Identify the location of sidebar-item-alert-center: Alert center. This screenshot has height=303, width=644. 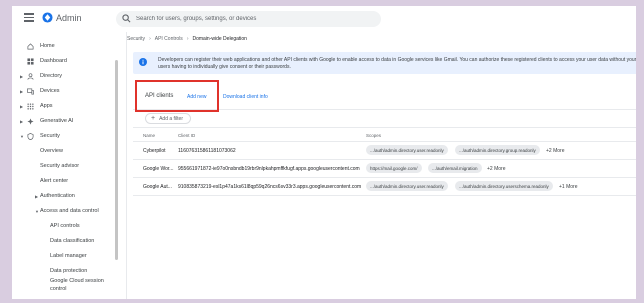
(62, 181).